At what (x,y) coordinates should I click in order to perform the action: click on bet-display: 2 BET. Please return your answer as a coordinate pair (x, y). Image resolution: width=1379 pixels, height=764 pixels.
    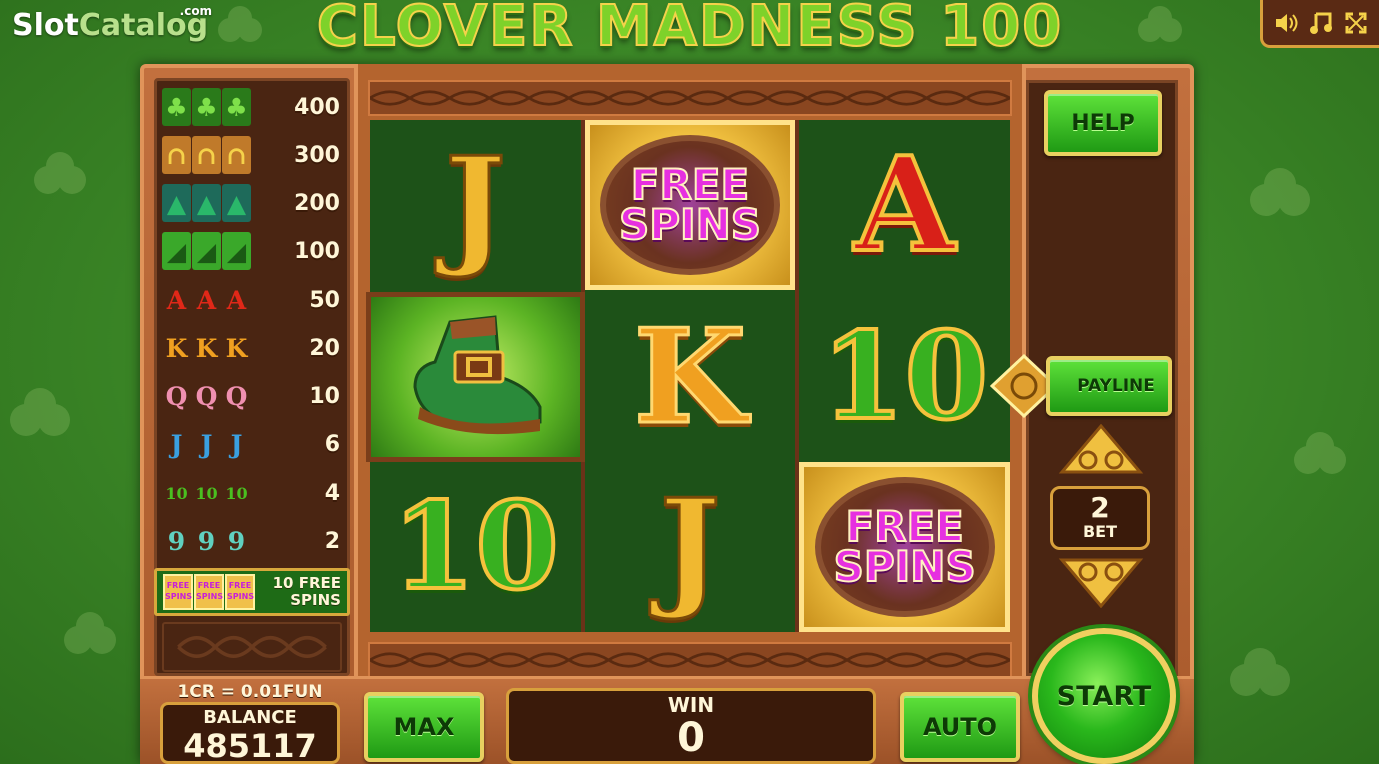
    Looking at the image, I should click on (1100, 518).